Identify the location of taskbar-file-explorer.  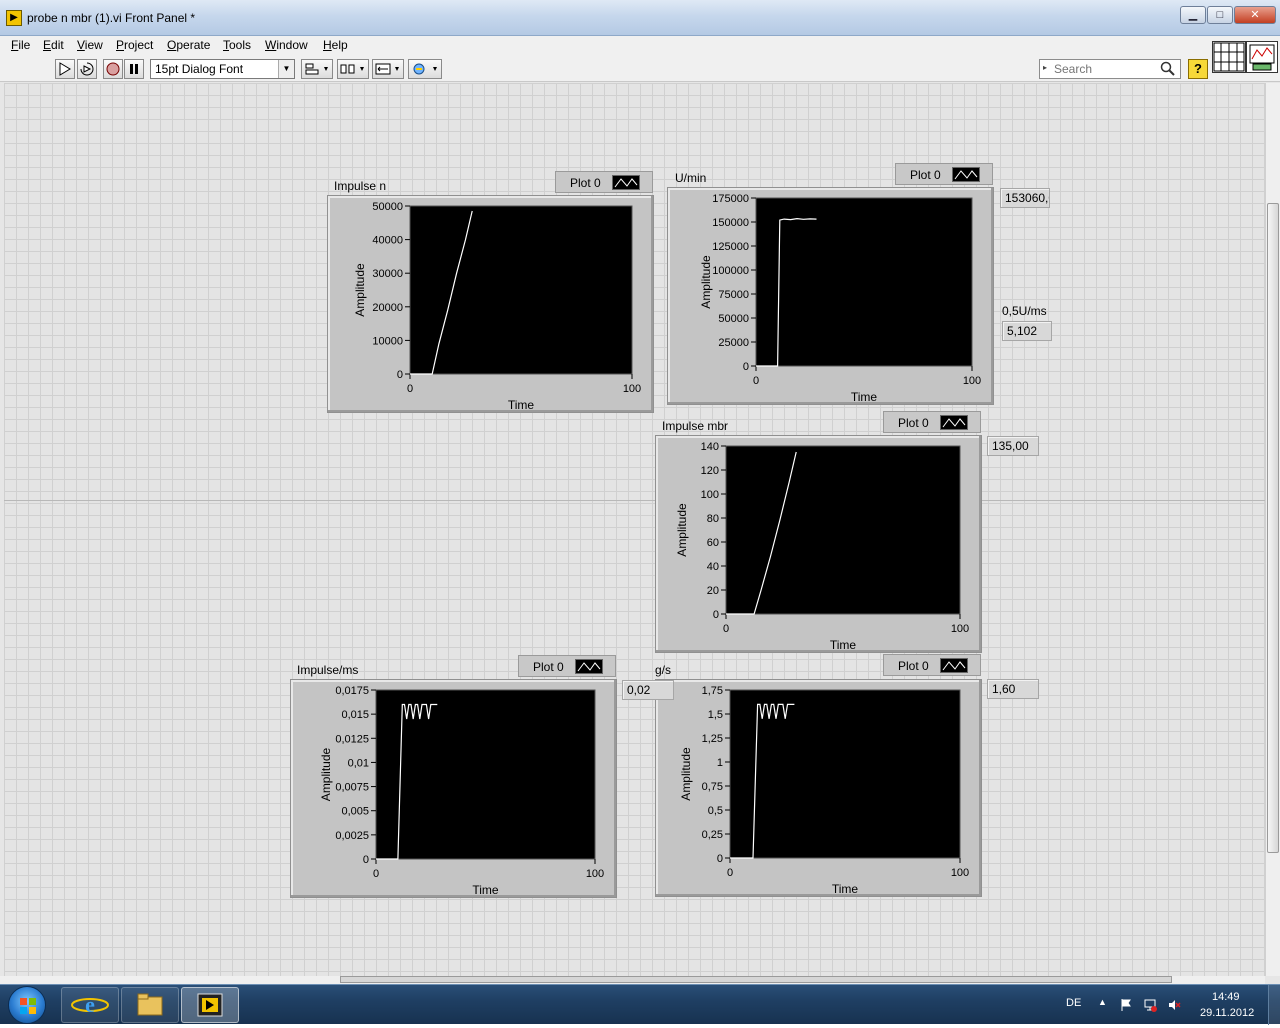
(150, 1005).